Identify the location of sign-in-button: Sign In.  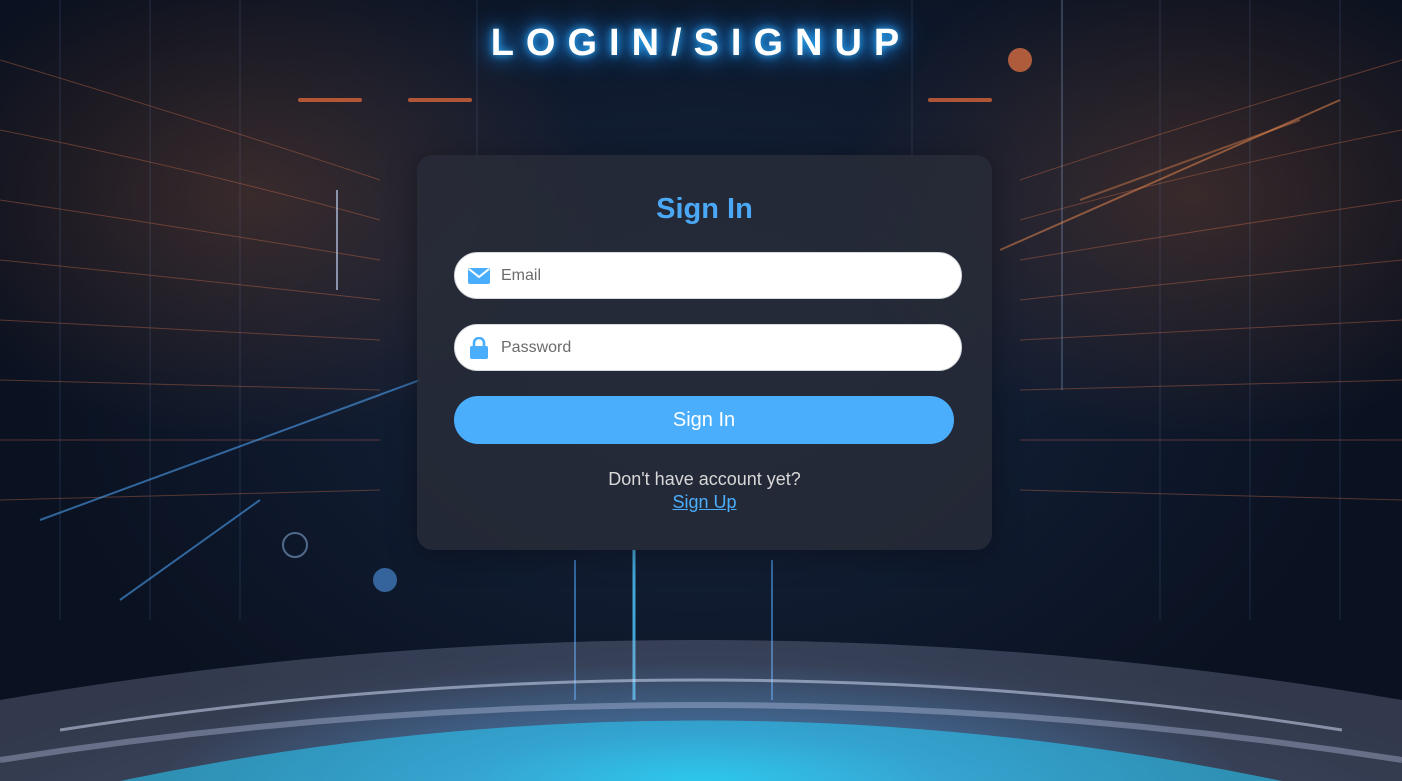
(704, 420).